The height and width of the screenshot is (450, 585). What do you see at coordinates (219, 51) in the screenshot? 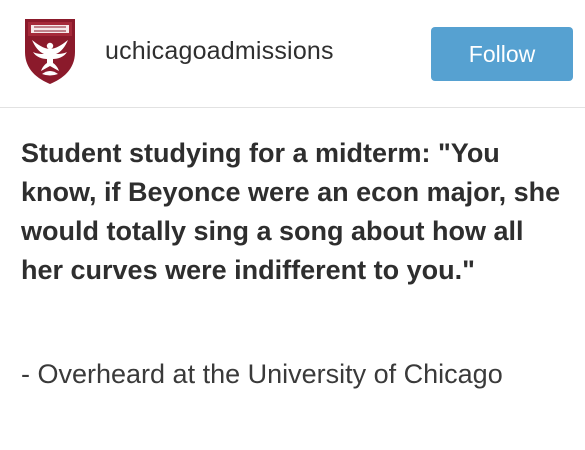
I see `username-link: uchicagoadmissions` at bounding box center [219, 51].